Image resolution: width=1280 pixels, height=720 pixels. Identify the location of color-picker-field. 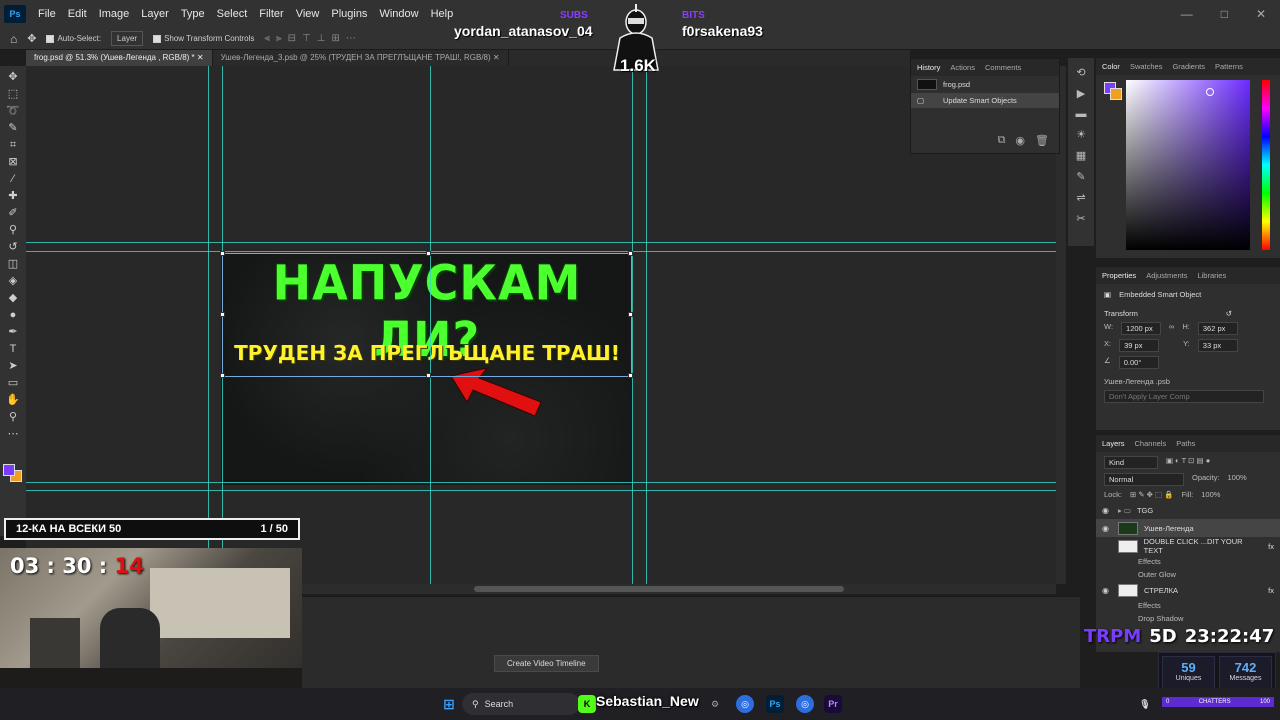
(1188, 165).